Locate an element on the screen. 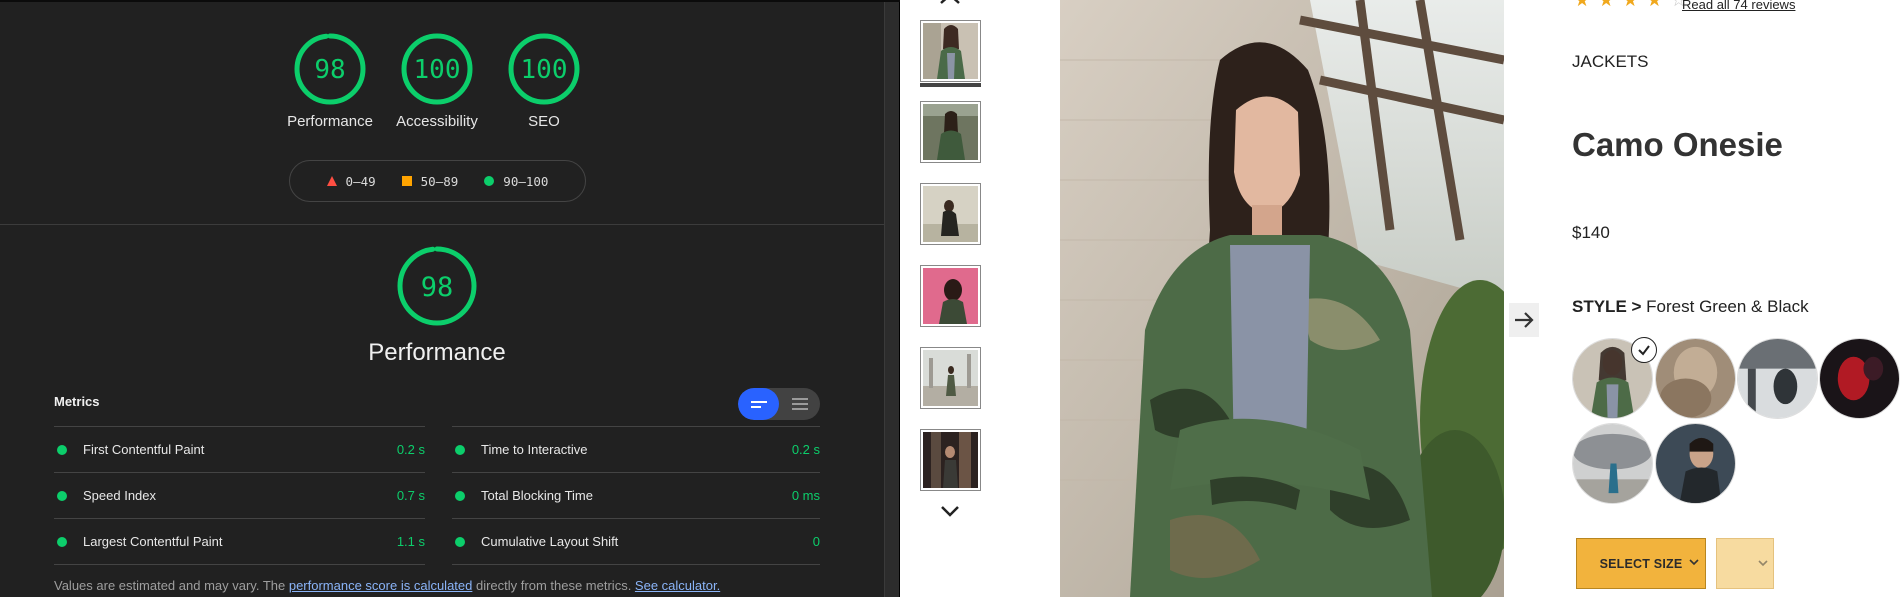 Image resolution: width=1903 pixels, height=597 pixels. performance-title: Performance is located at coordinates (437, 352).